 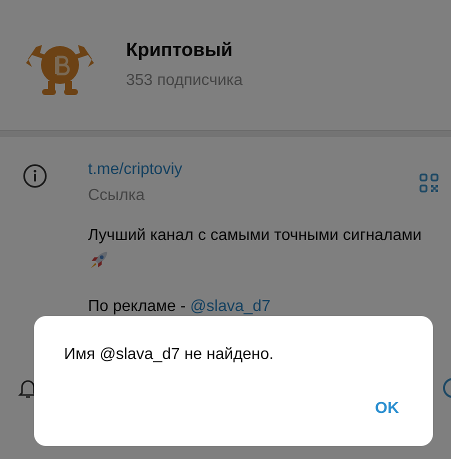 I want to click on subscriber-count: 353 подписчика, so click(x=184, y=81).